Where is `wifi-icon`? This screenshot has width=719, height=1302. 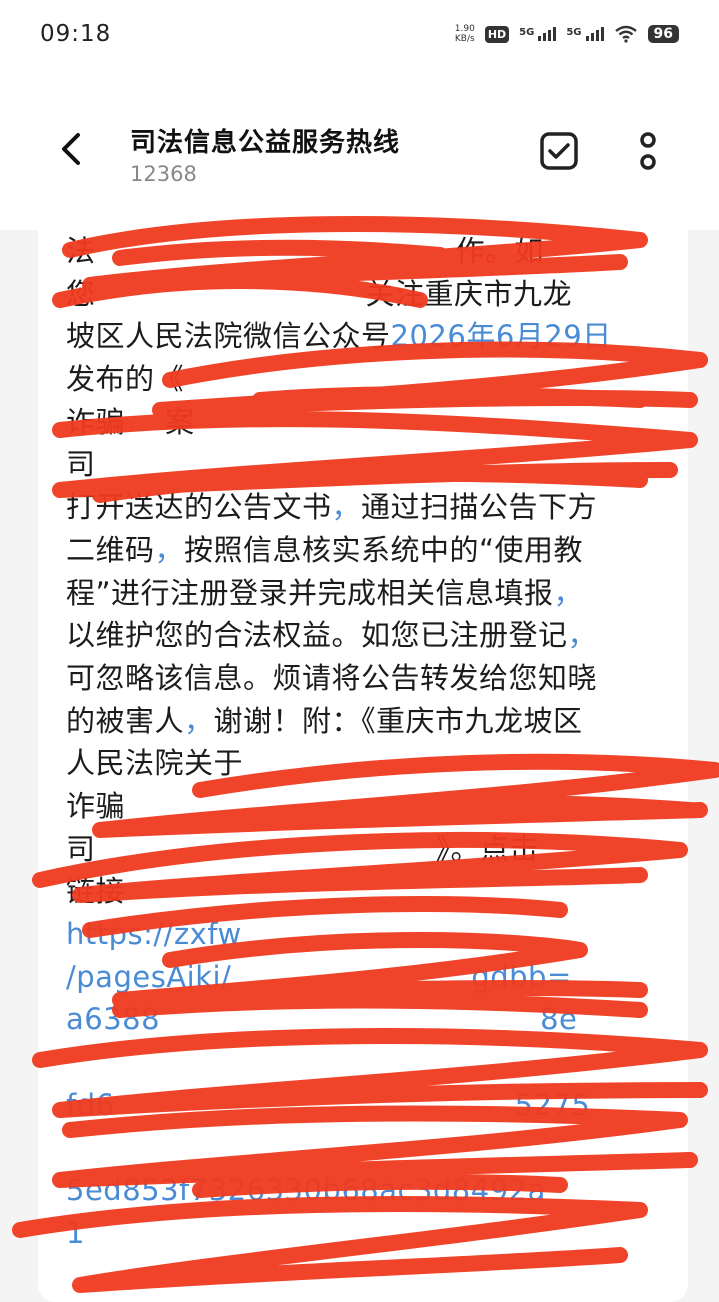 wifi-icon is located at coordinates (625, 34).